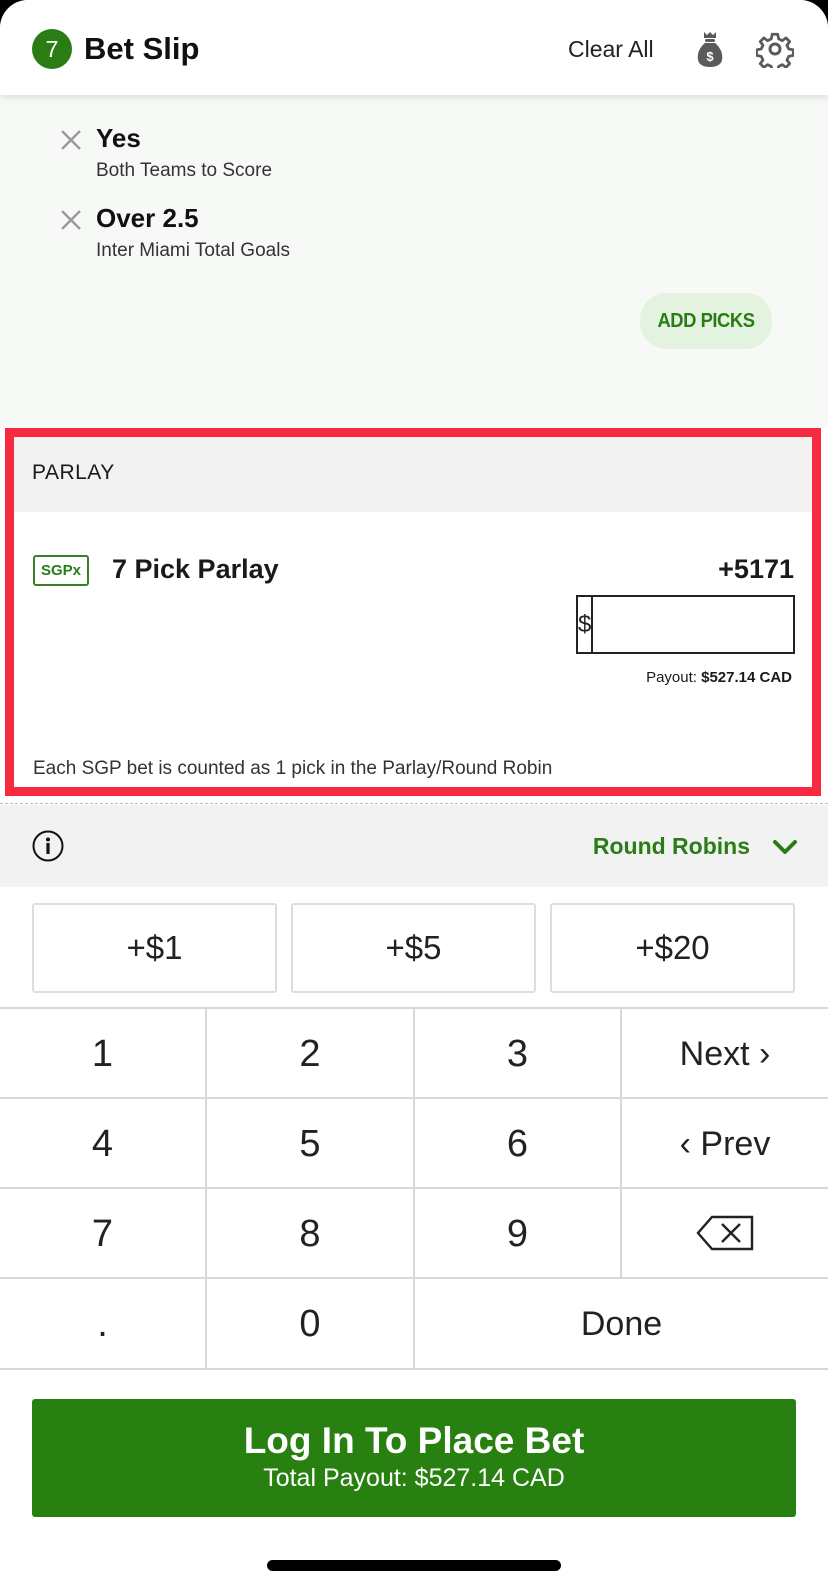 This screenshot has width=828, height=1585. What do you see at coordinates (103, 1054) in the screenshot?
I see `key-1: 1` at bounding box center [103, 1054].